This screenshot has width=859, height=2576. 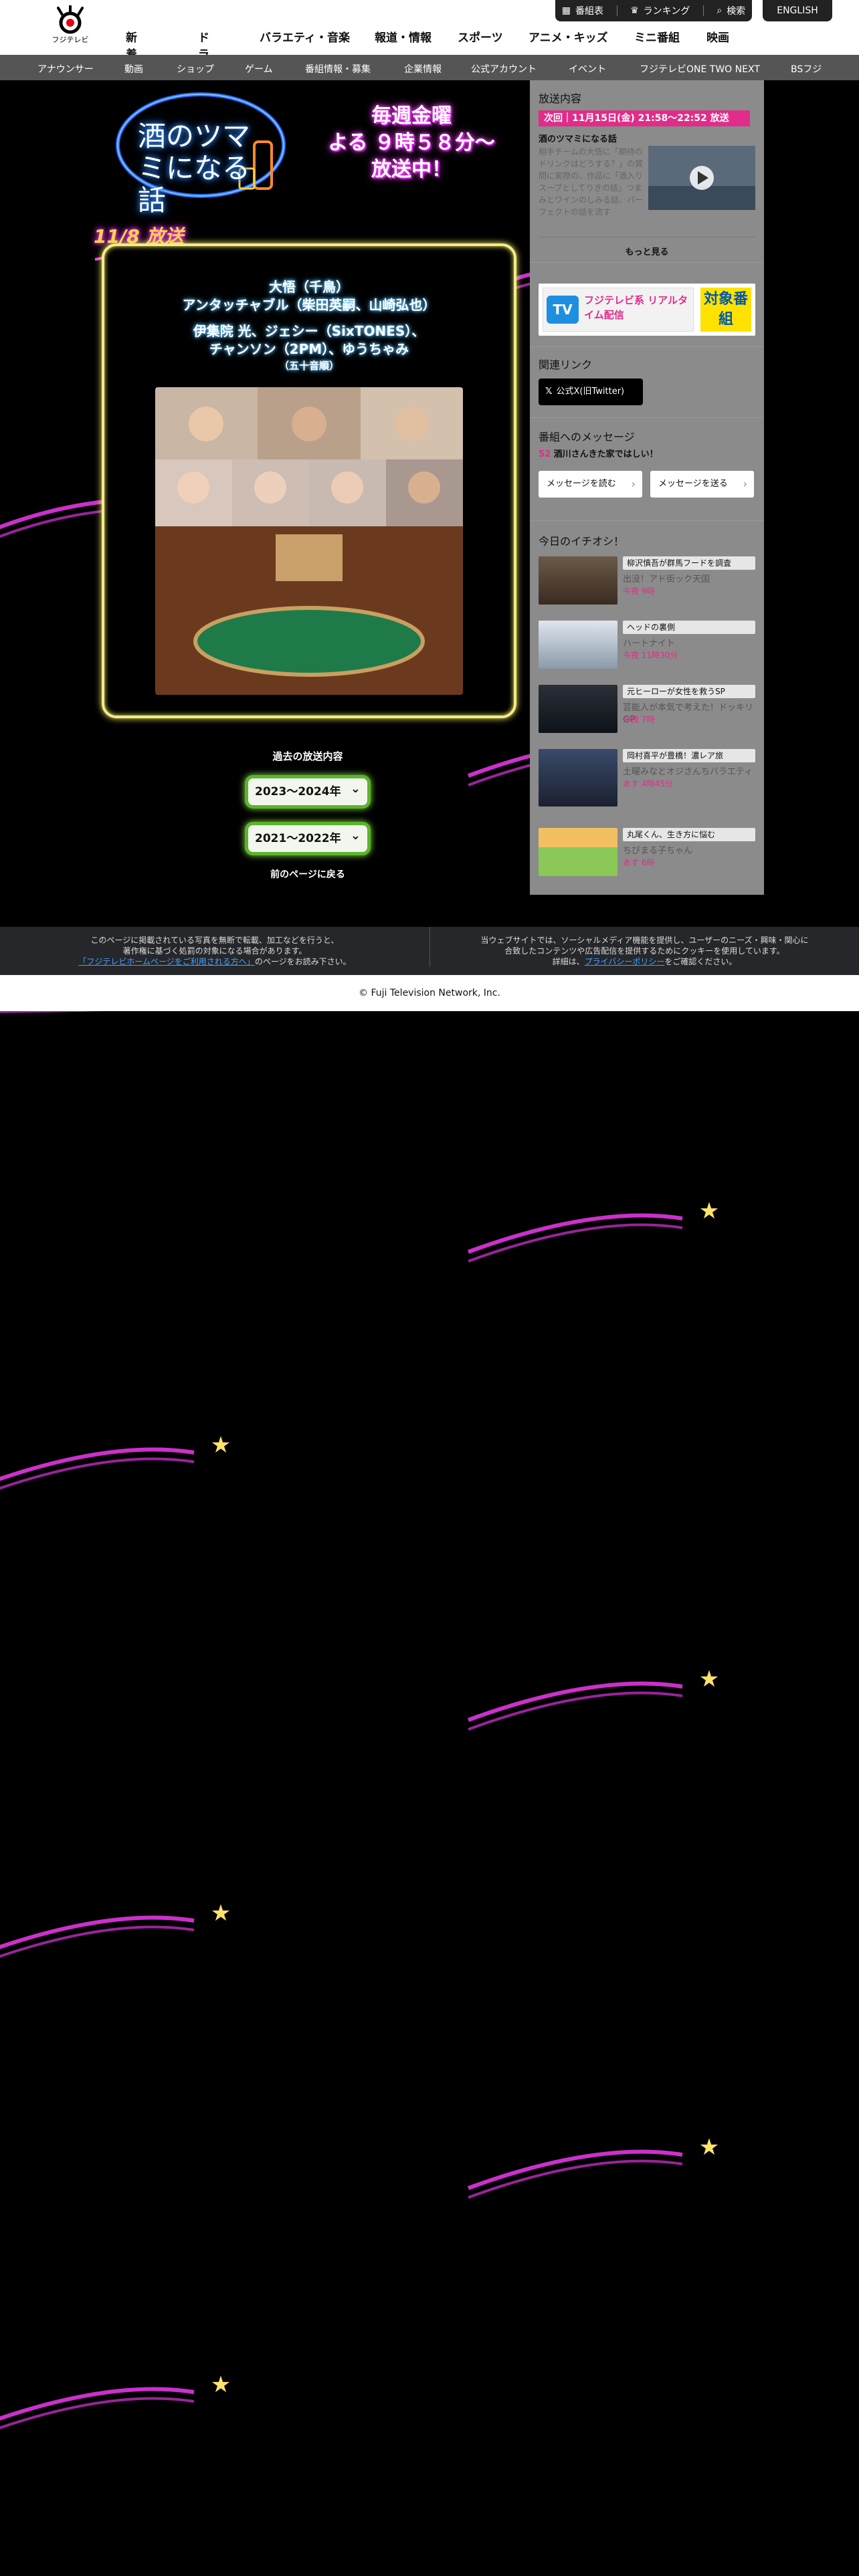 I want to click on message-count: 52 酒川さんきた家ではしい！, so click(x=598, y=453).